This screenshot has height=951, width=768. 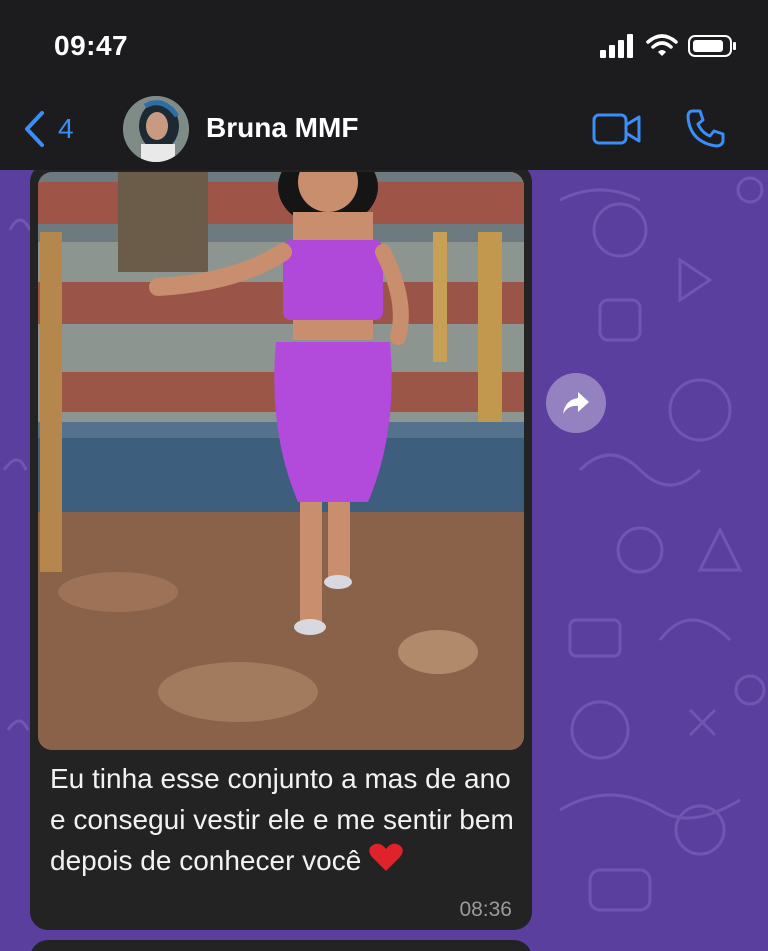 I want to click on forward-button, so click(x=576, y=403).